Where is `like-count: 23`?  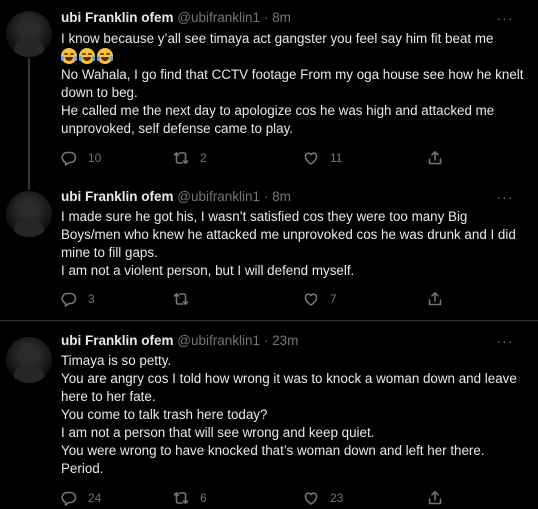 like-count: 23 is located at coordinates (337, 498).